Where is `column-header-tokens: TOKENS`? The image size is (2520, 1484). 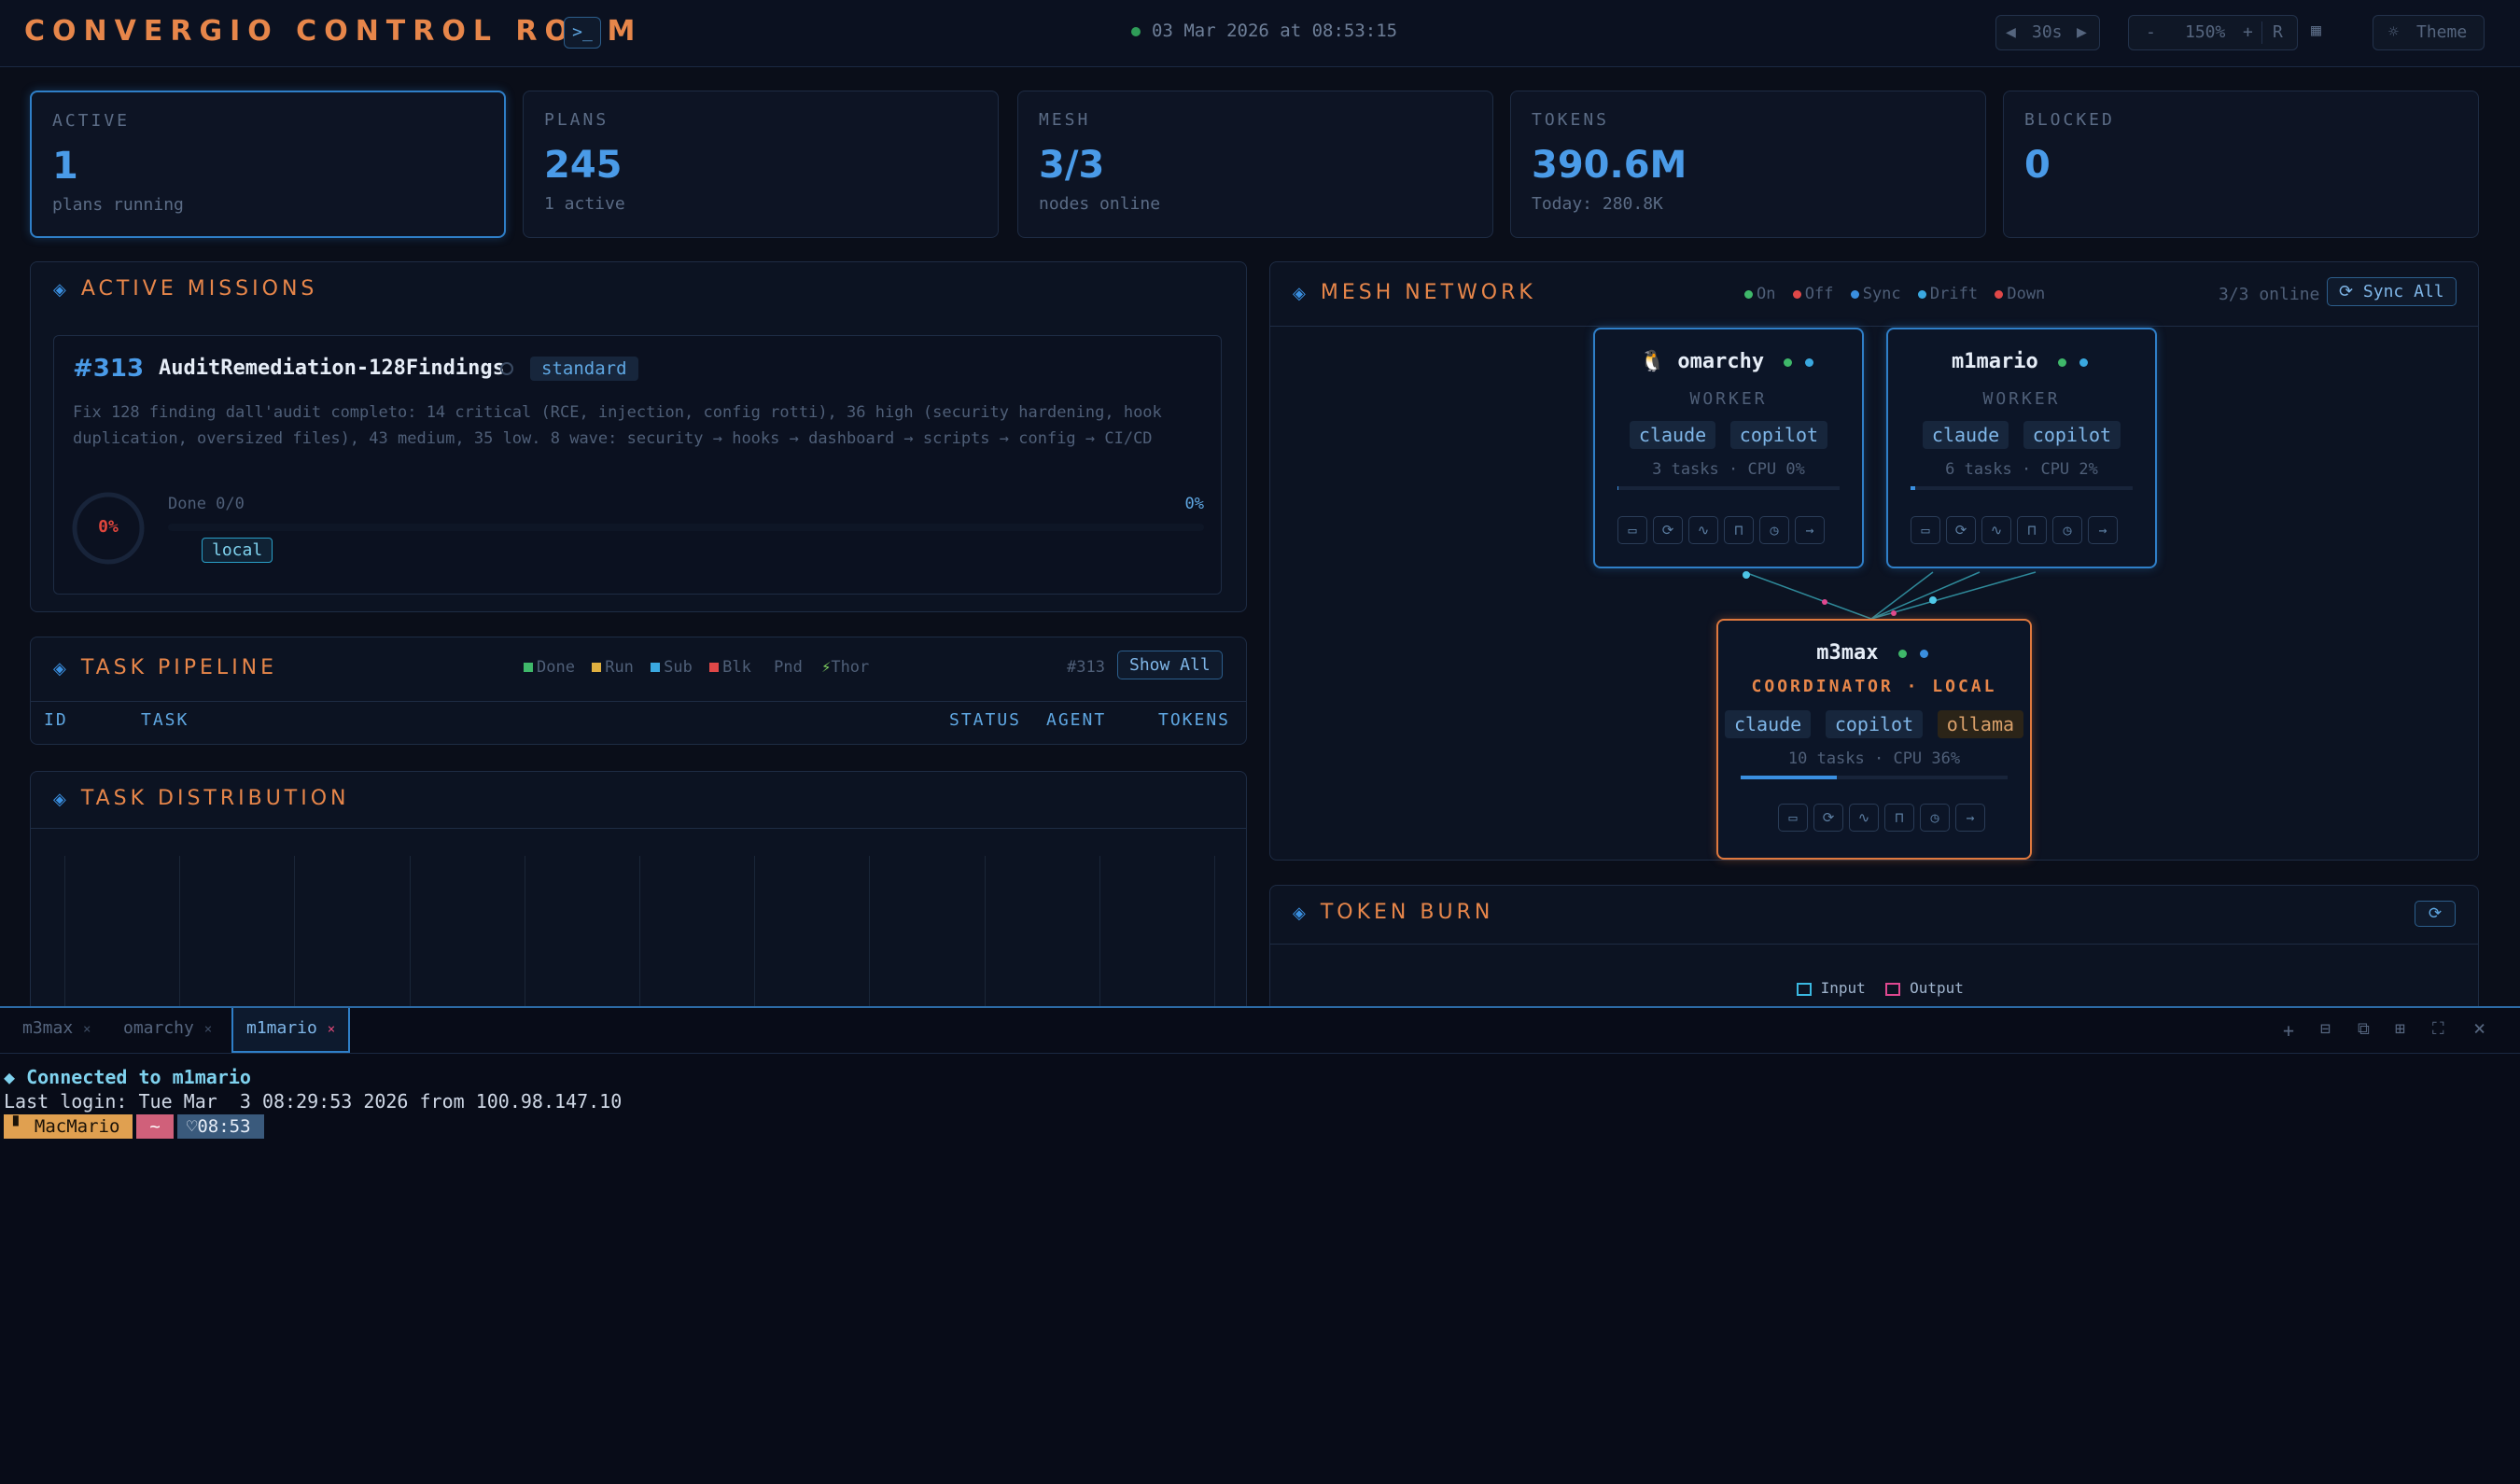
column-header-tokens: TOKENS is located at coordinates (1194, 720).